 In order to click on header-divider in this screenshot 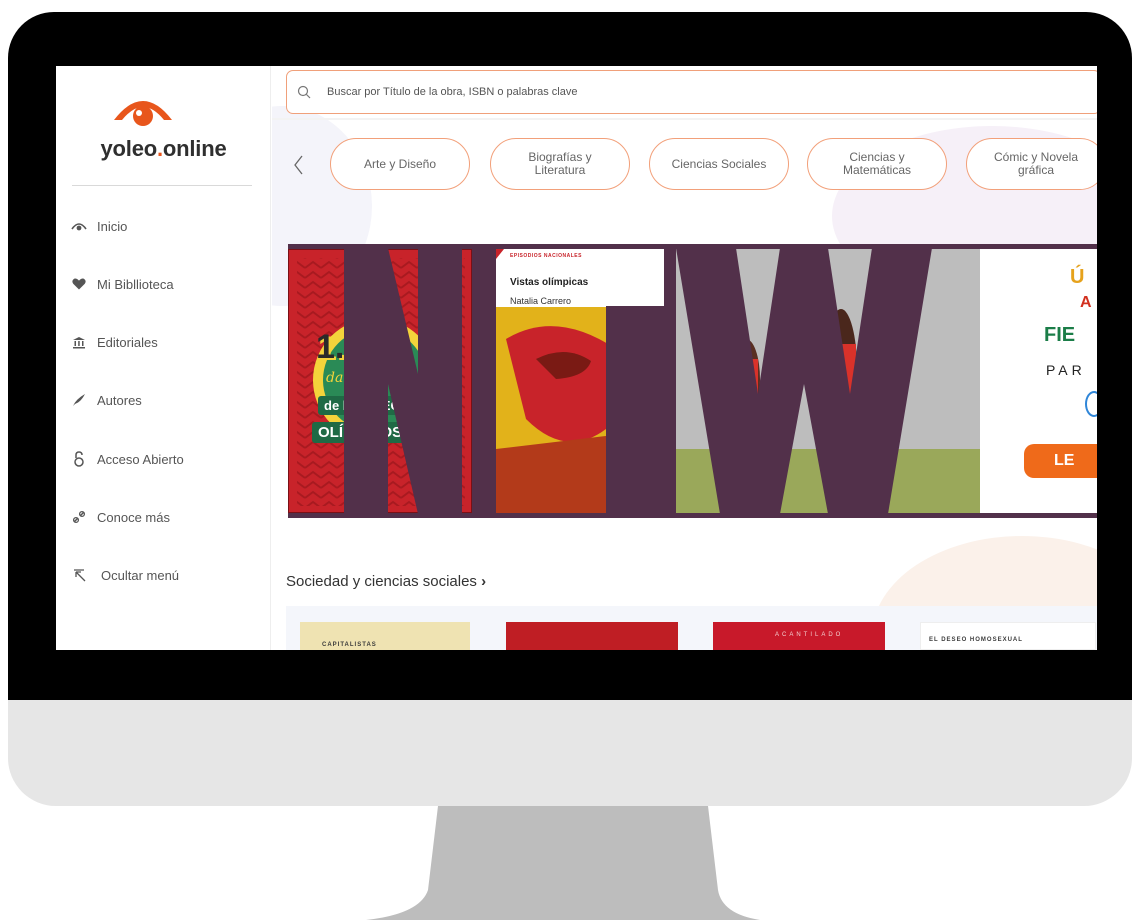, I will do `click(684, 119)`.